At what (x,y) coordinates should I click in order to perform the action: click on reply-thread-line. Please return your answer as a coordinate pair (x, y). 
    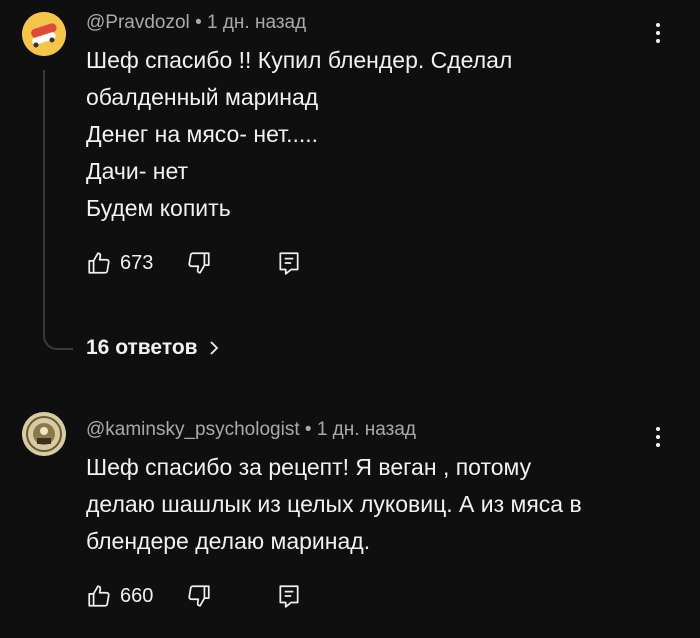
    Looking at the image, I should click on (58, 210).